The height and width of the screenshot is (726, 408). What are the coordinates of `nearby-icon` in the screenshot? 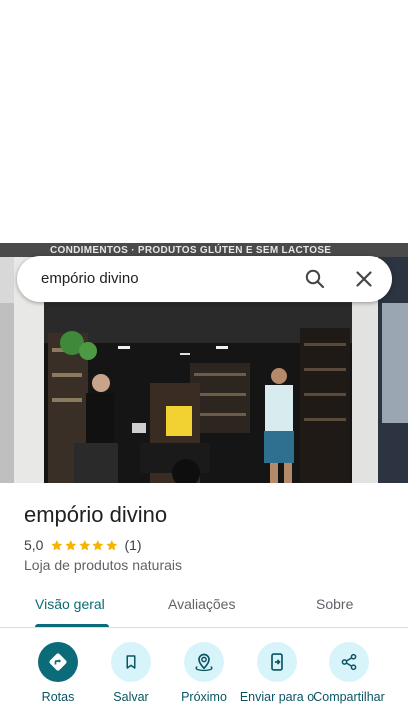 It's located at (204, 662).